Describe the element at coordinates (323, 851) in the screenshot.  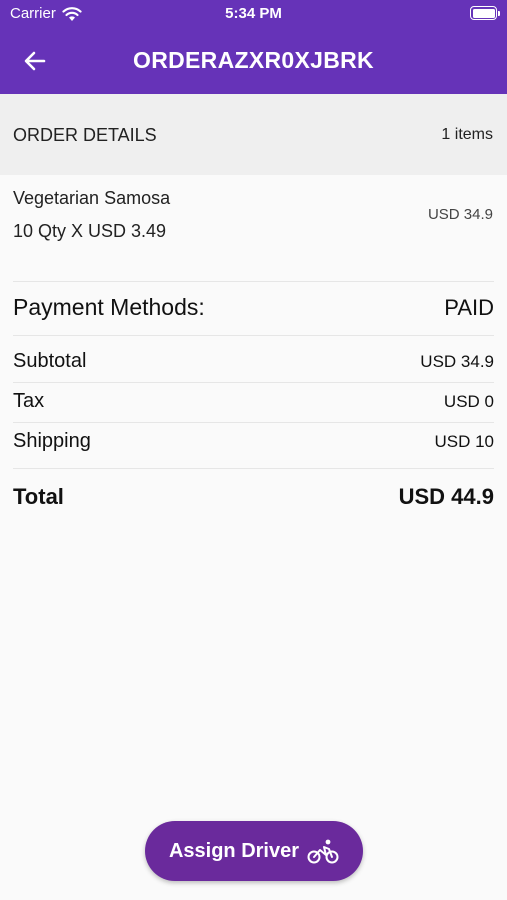
I see `bicycle-icon` at that location.